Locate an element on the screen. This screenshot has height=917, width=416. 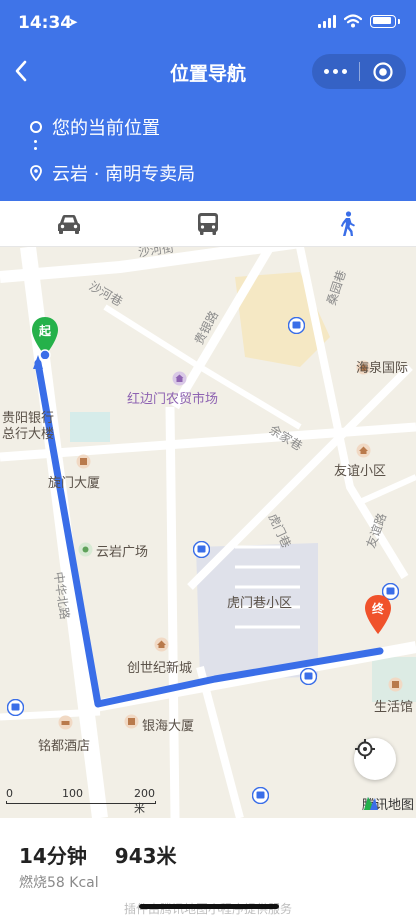
map-label-hongbianmen: 红边门农贸市场 is located at coordinates (173, 399).